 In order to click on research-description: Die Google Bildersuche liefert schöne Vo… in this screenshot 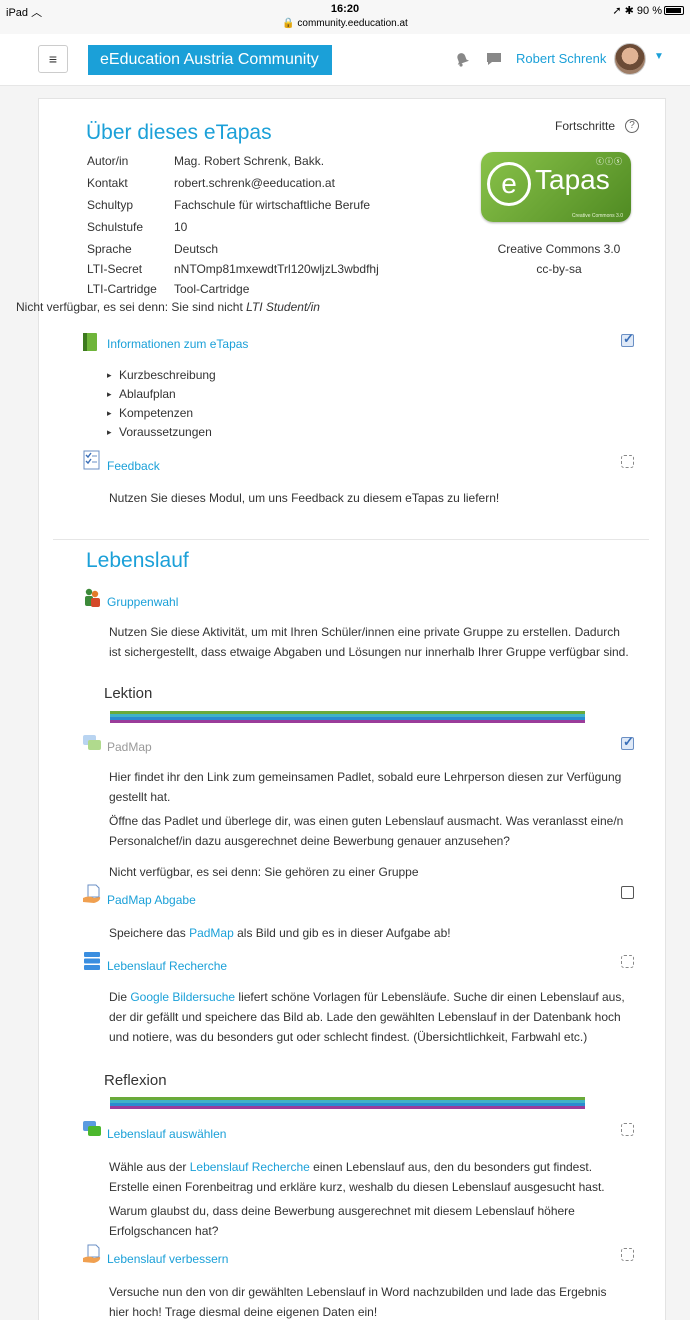, I will do `click(367, 1017)`.